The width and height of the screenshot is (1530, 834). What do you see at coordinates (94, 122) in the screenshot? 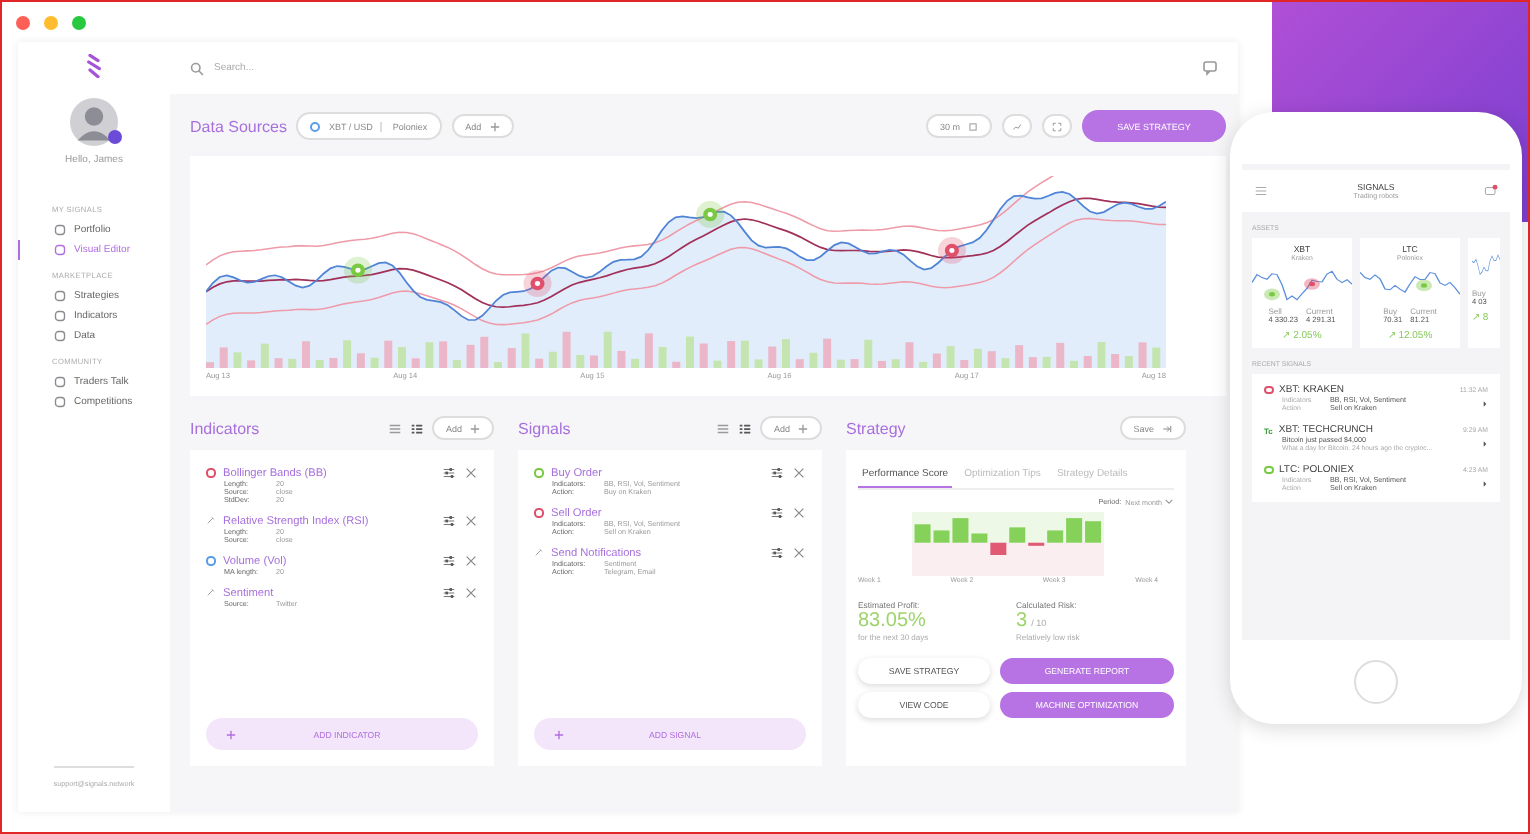
I see `avatar-silhouette` at bounding box center [94, 122].